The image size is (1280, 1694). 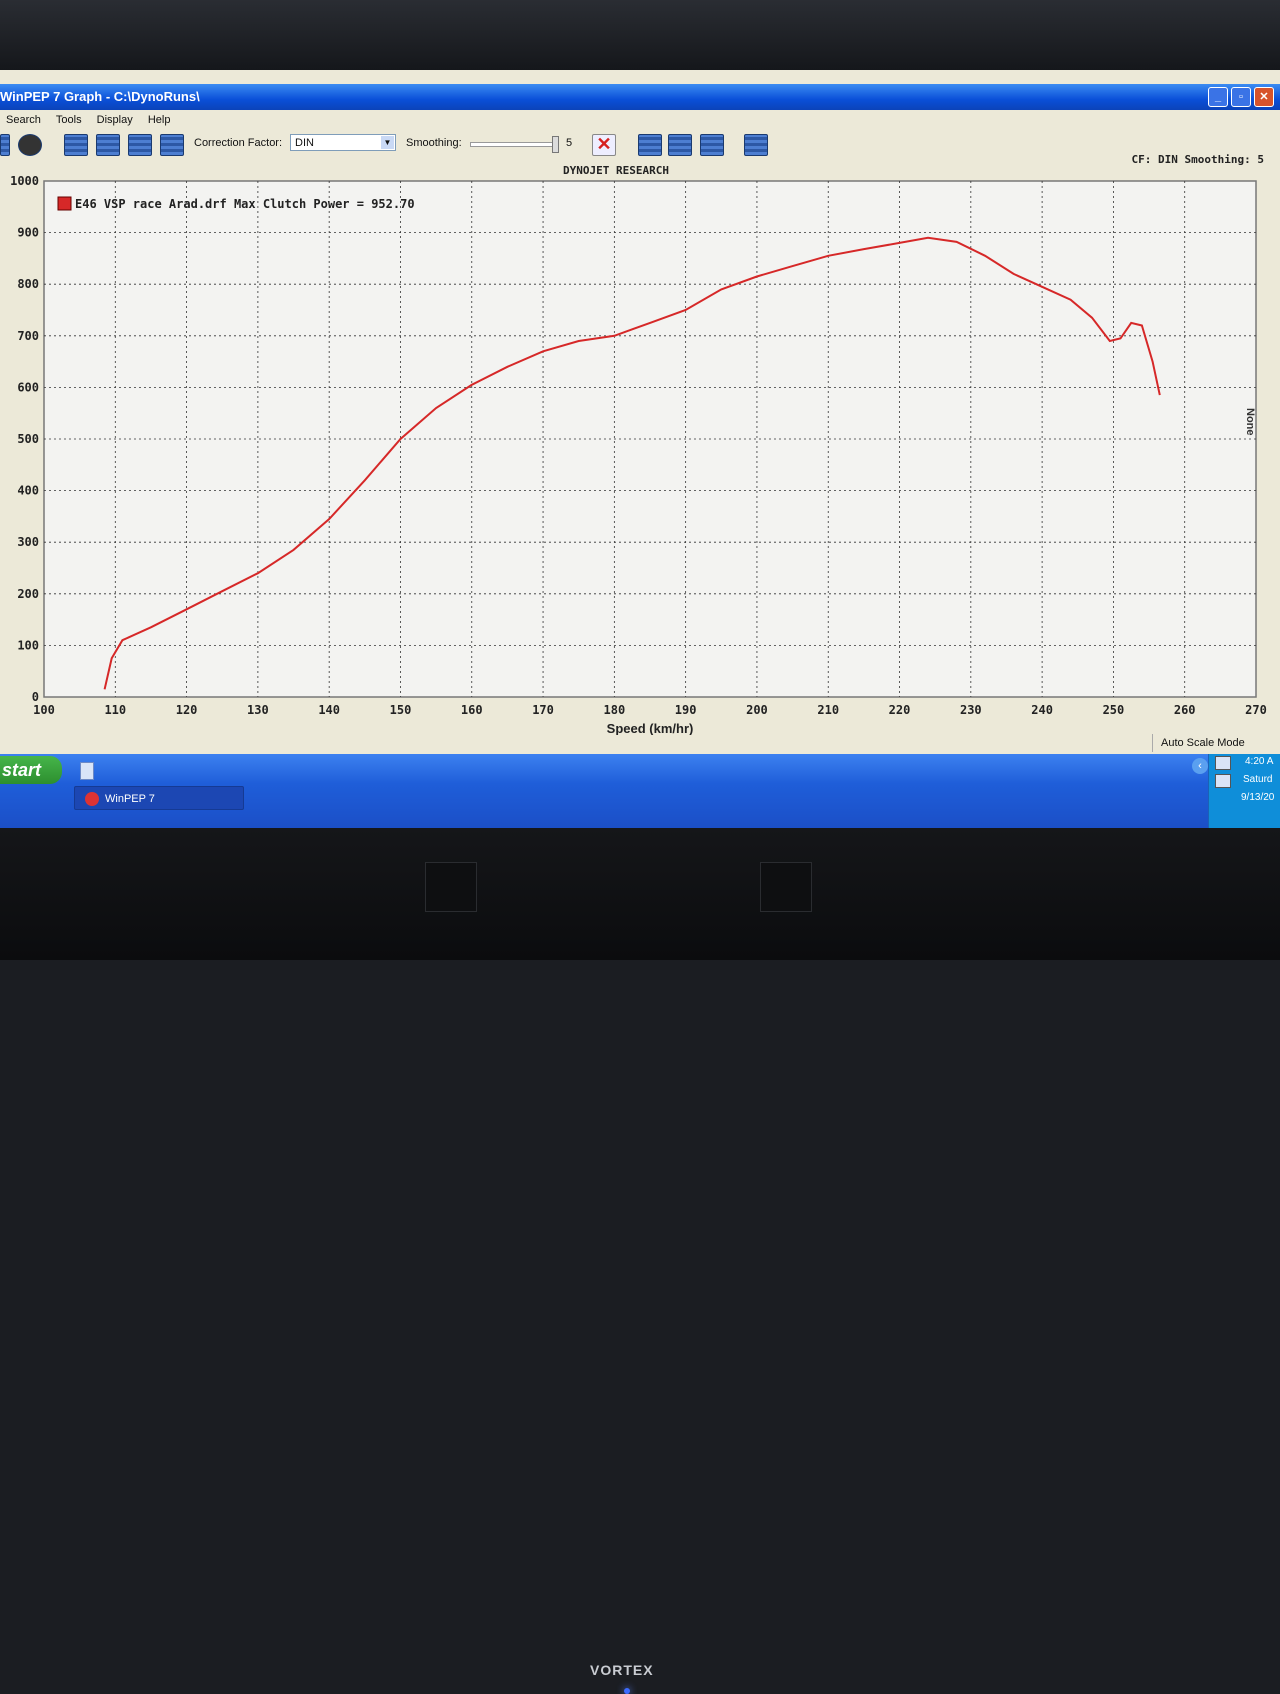 I want to click on smoothing-label: Smoothing:, so click(x=434, y=143).